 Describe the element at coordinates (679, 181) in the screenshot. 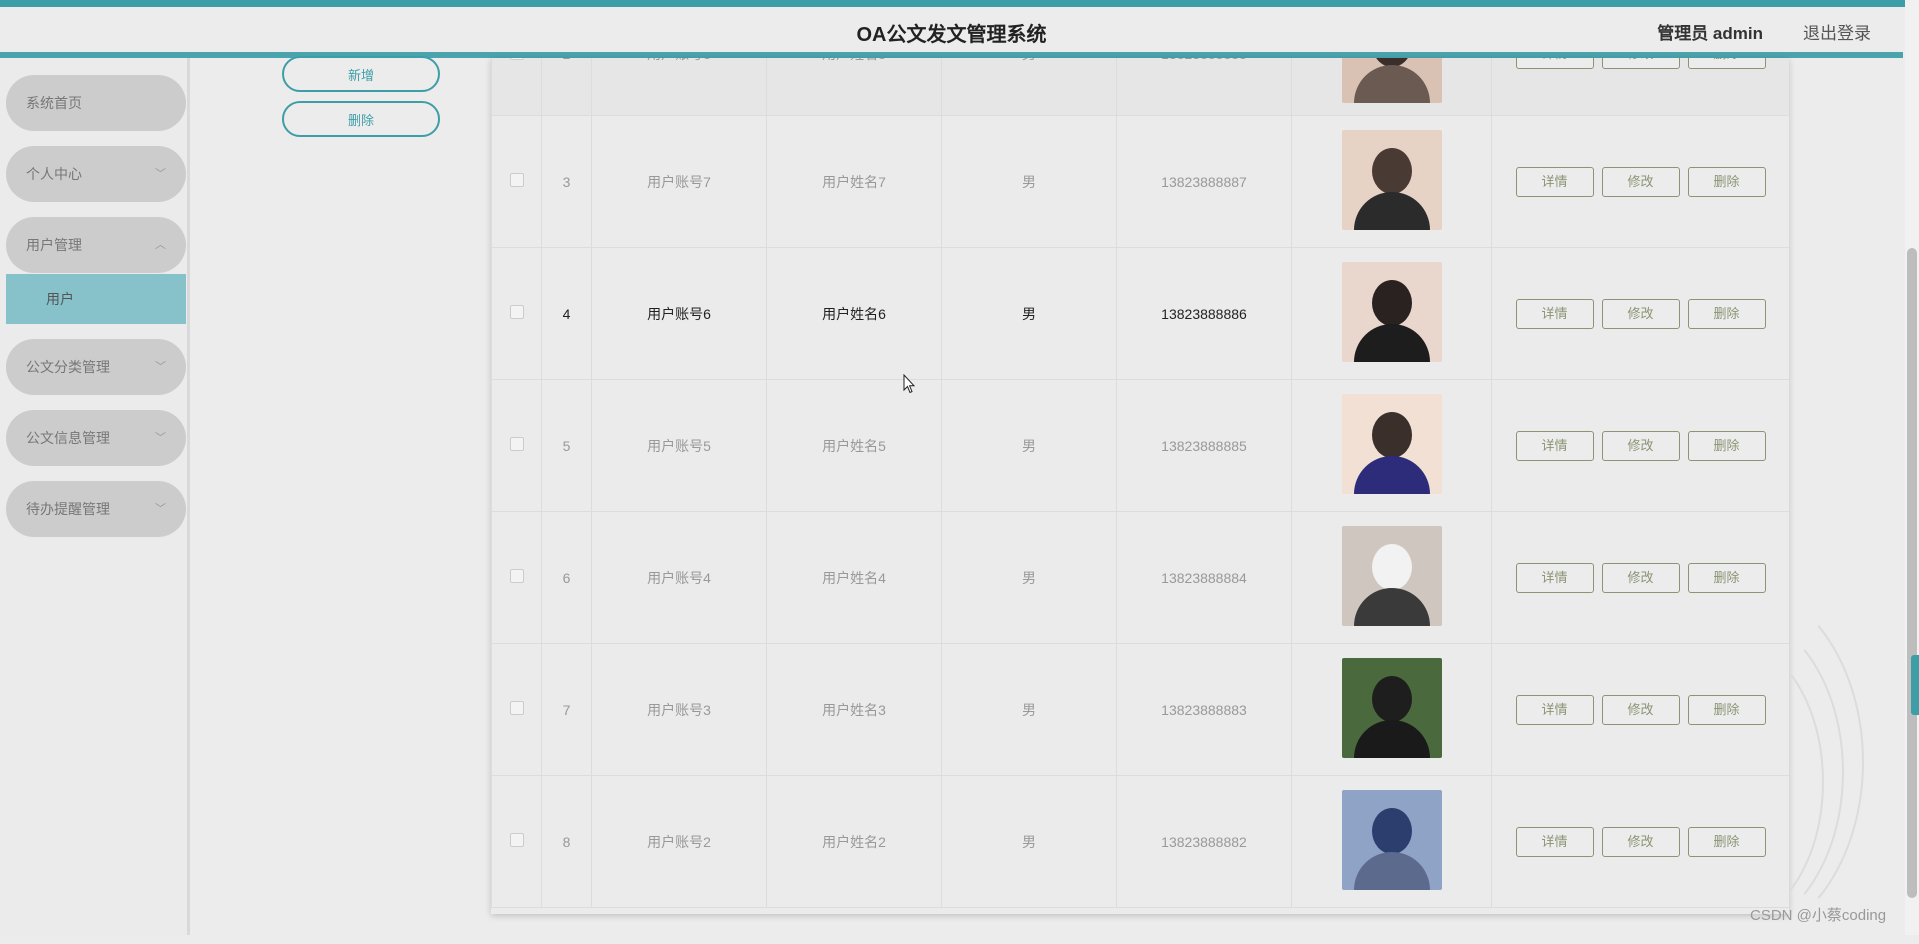

I see `row-account: 用户账号7` at that location.